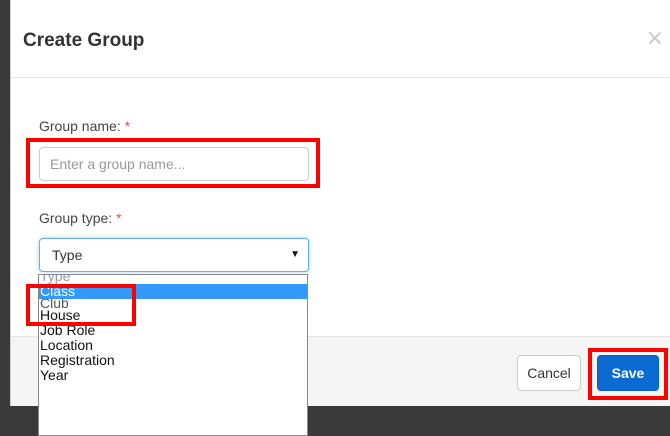  I want to click on group-type-selected-value: Type, so click(67, 255).